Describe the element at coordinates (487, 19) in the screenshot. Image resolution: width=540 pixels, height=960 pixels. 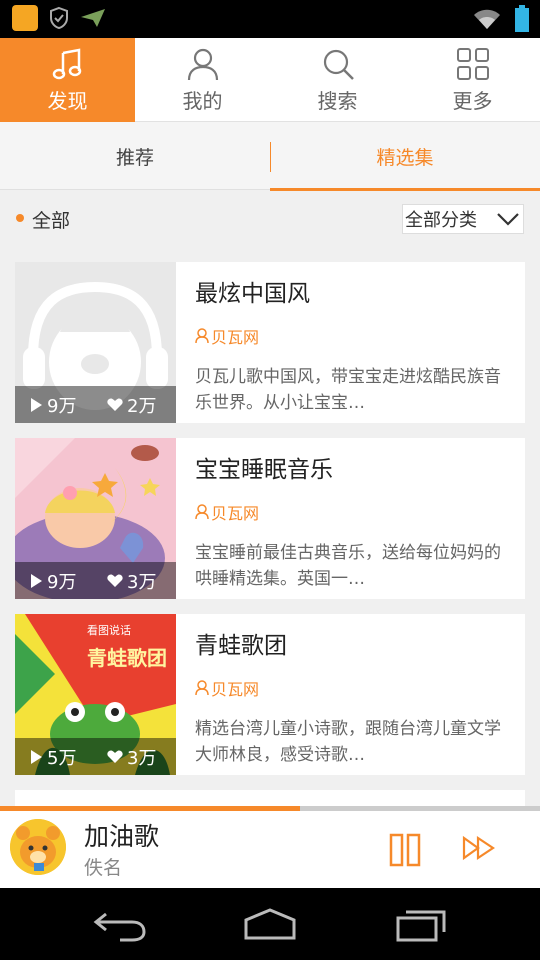
I see `wifi-icon` at that location.